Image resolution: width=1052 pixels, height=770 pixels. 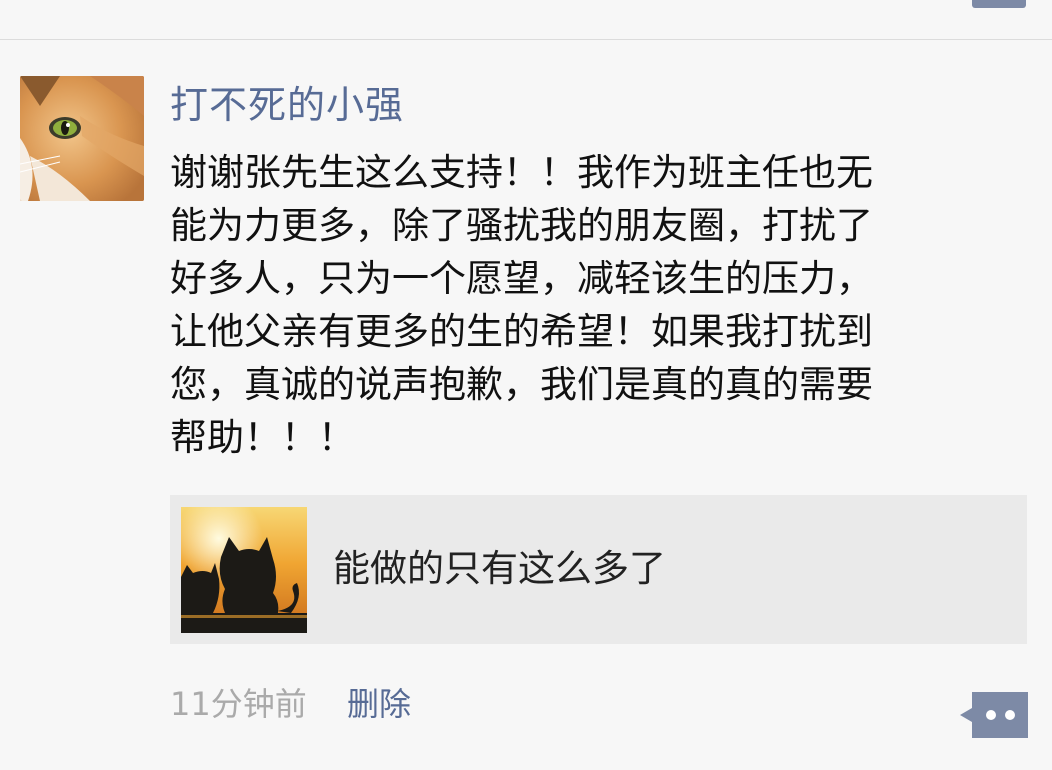 What do you see at coordinates (521, 278) in the screenshot?
I see `post-text-line: 好多人，只为一个愿望，减轻该生的压力，` at bounding box center [521, 278].